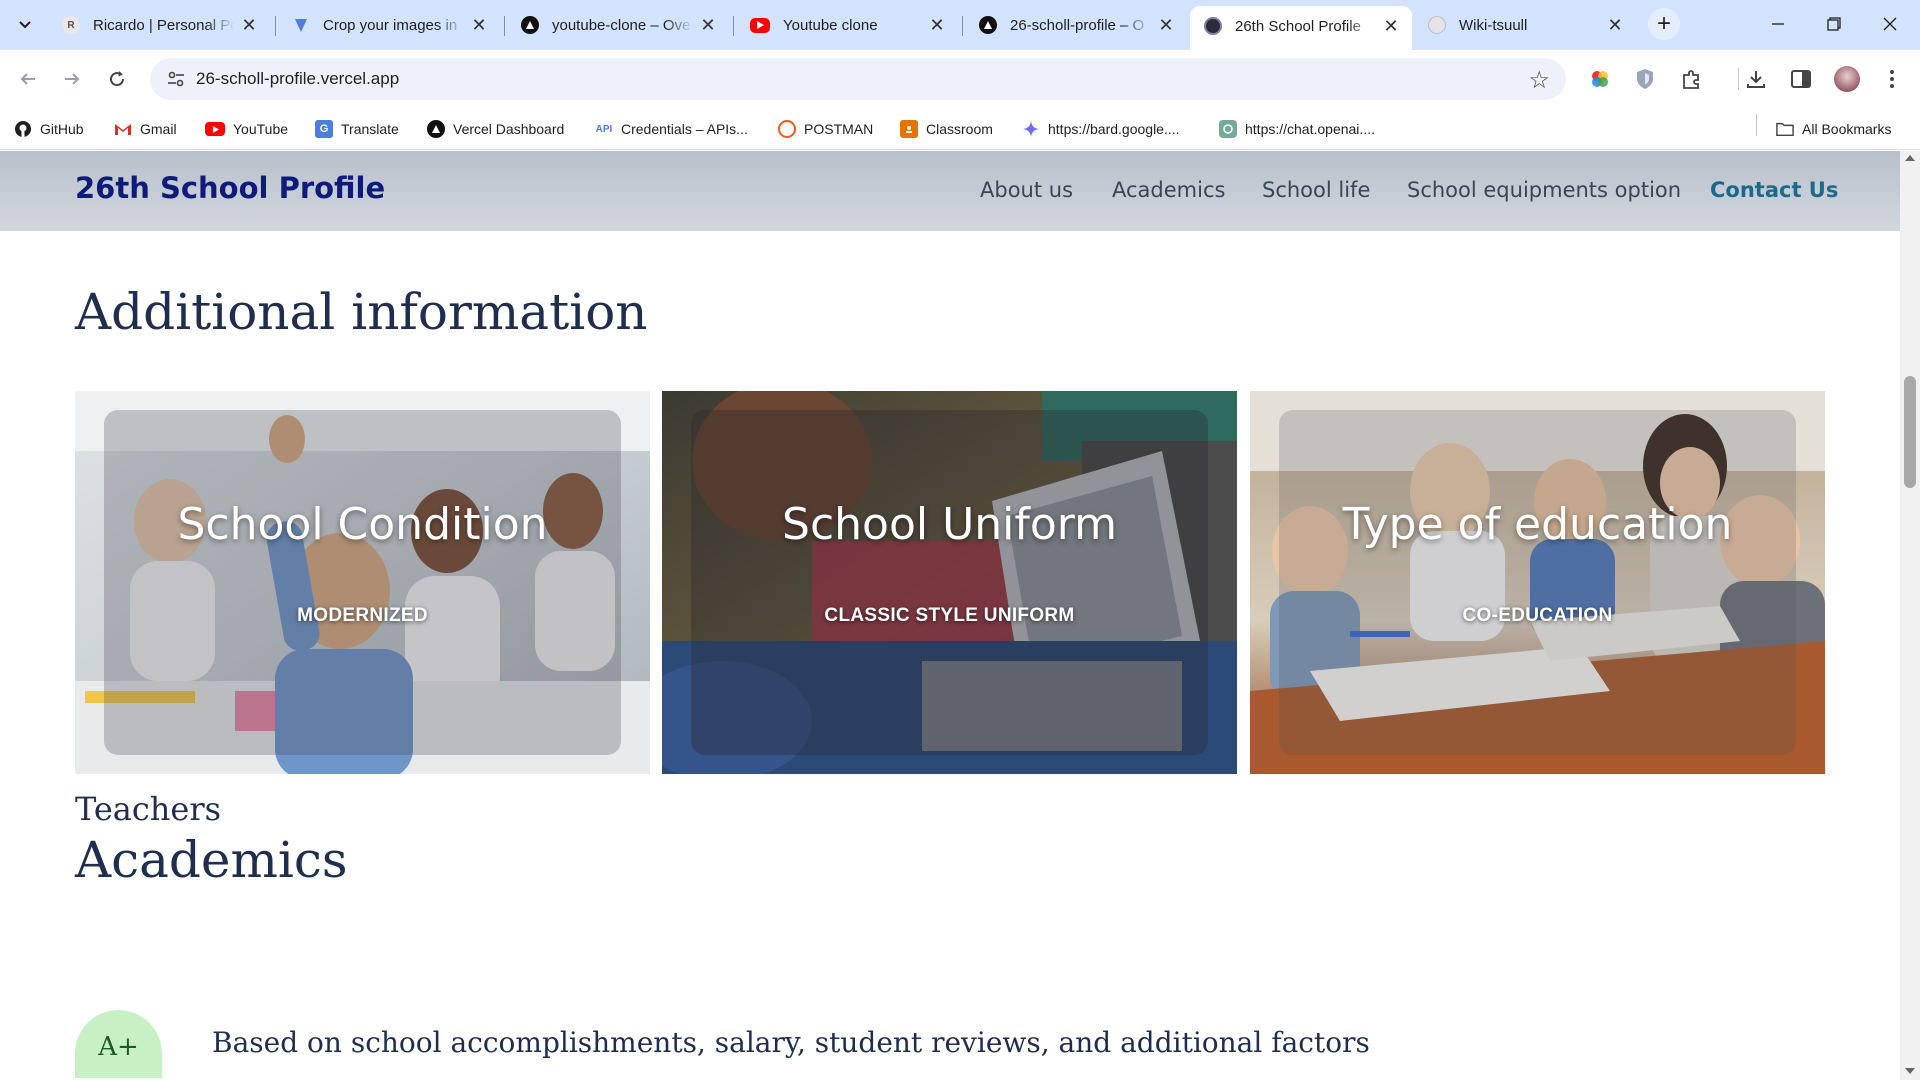 This screenshot has width=1920, height=1080. What do you see at coordinates (357, 129) in the screenshot?
I see `bookmark-translate: G Translate` at bounding box center [357, 129].